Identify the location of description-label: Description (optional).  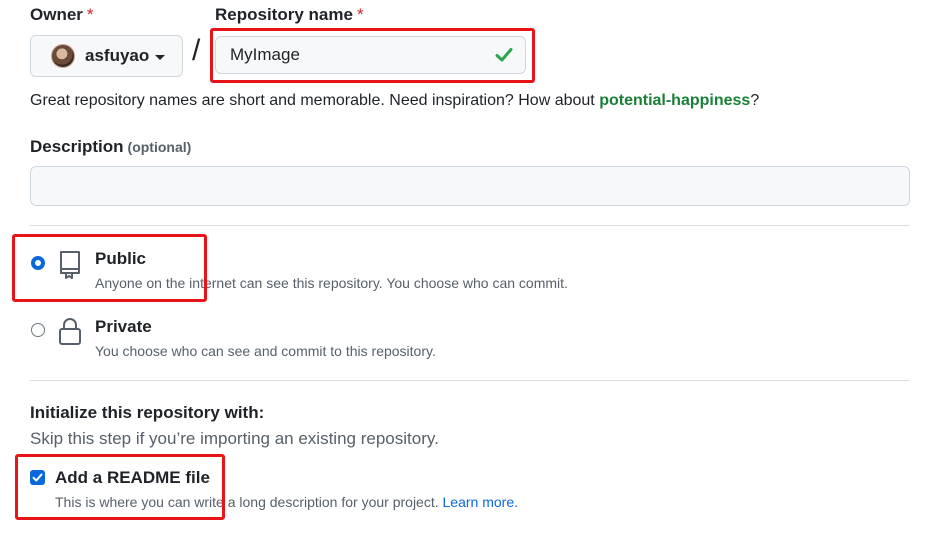
(111, 146).